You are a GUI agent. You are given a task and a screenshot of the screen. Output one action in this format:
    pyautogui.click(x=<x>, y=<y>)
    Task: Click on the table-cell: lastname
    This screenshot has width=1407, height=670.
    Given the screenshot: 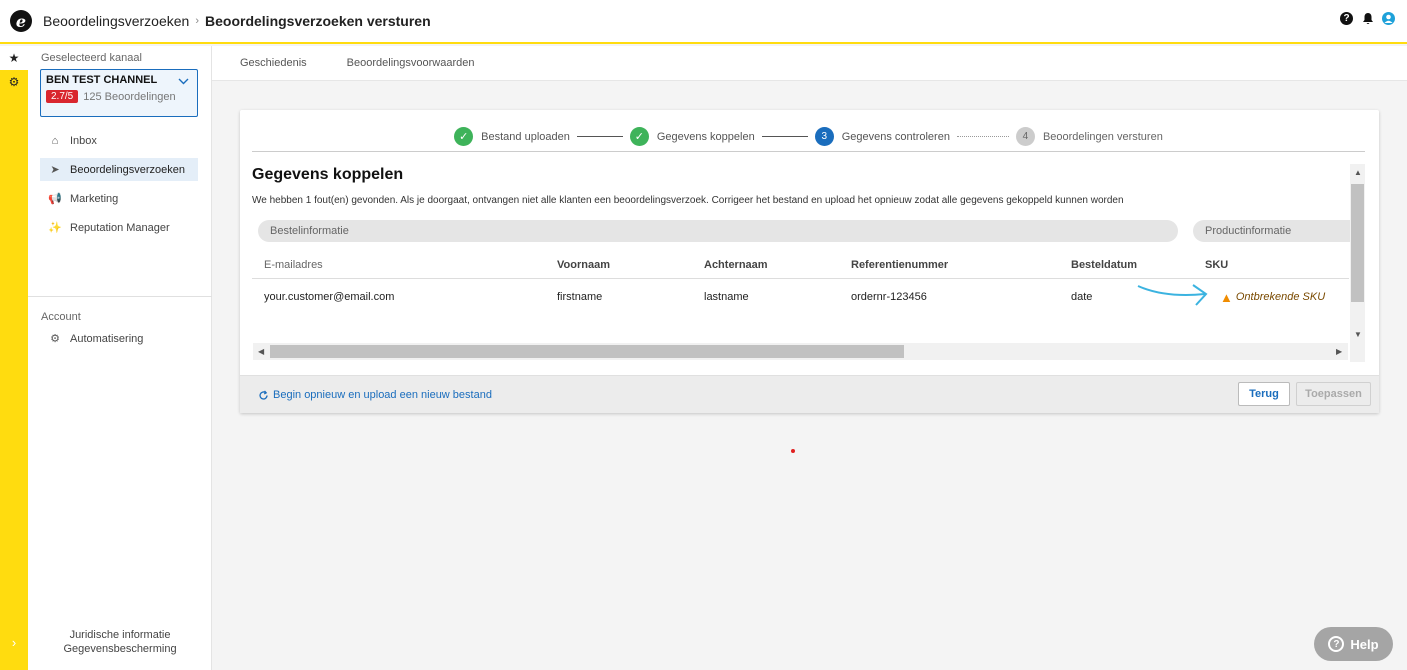 What is the action you would take?
    pyautogui.click(x=726, y=297)
    